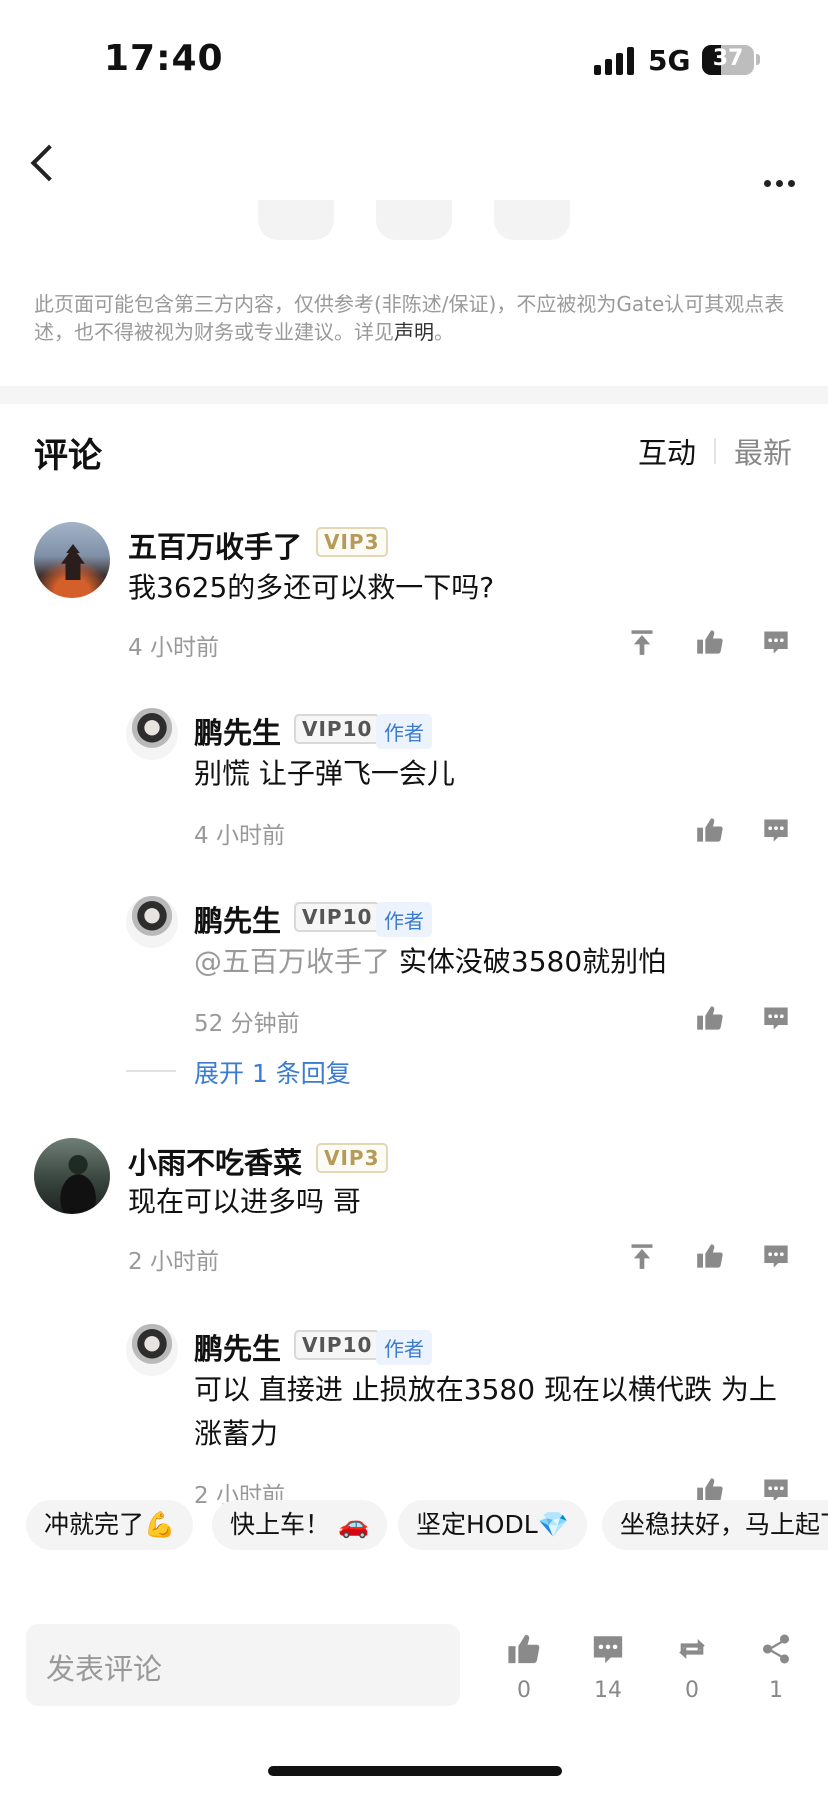 The width and height of the screenshot is (828, 1796). Describe the element at coordinates (692, 1649) in the screenshot. I see `repost-icon` at that location.